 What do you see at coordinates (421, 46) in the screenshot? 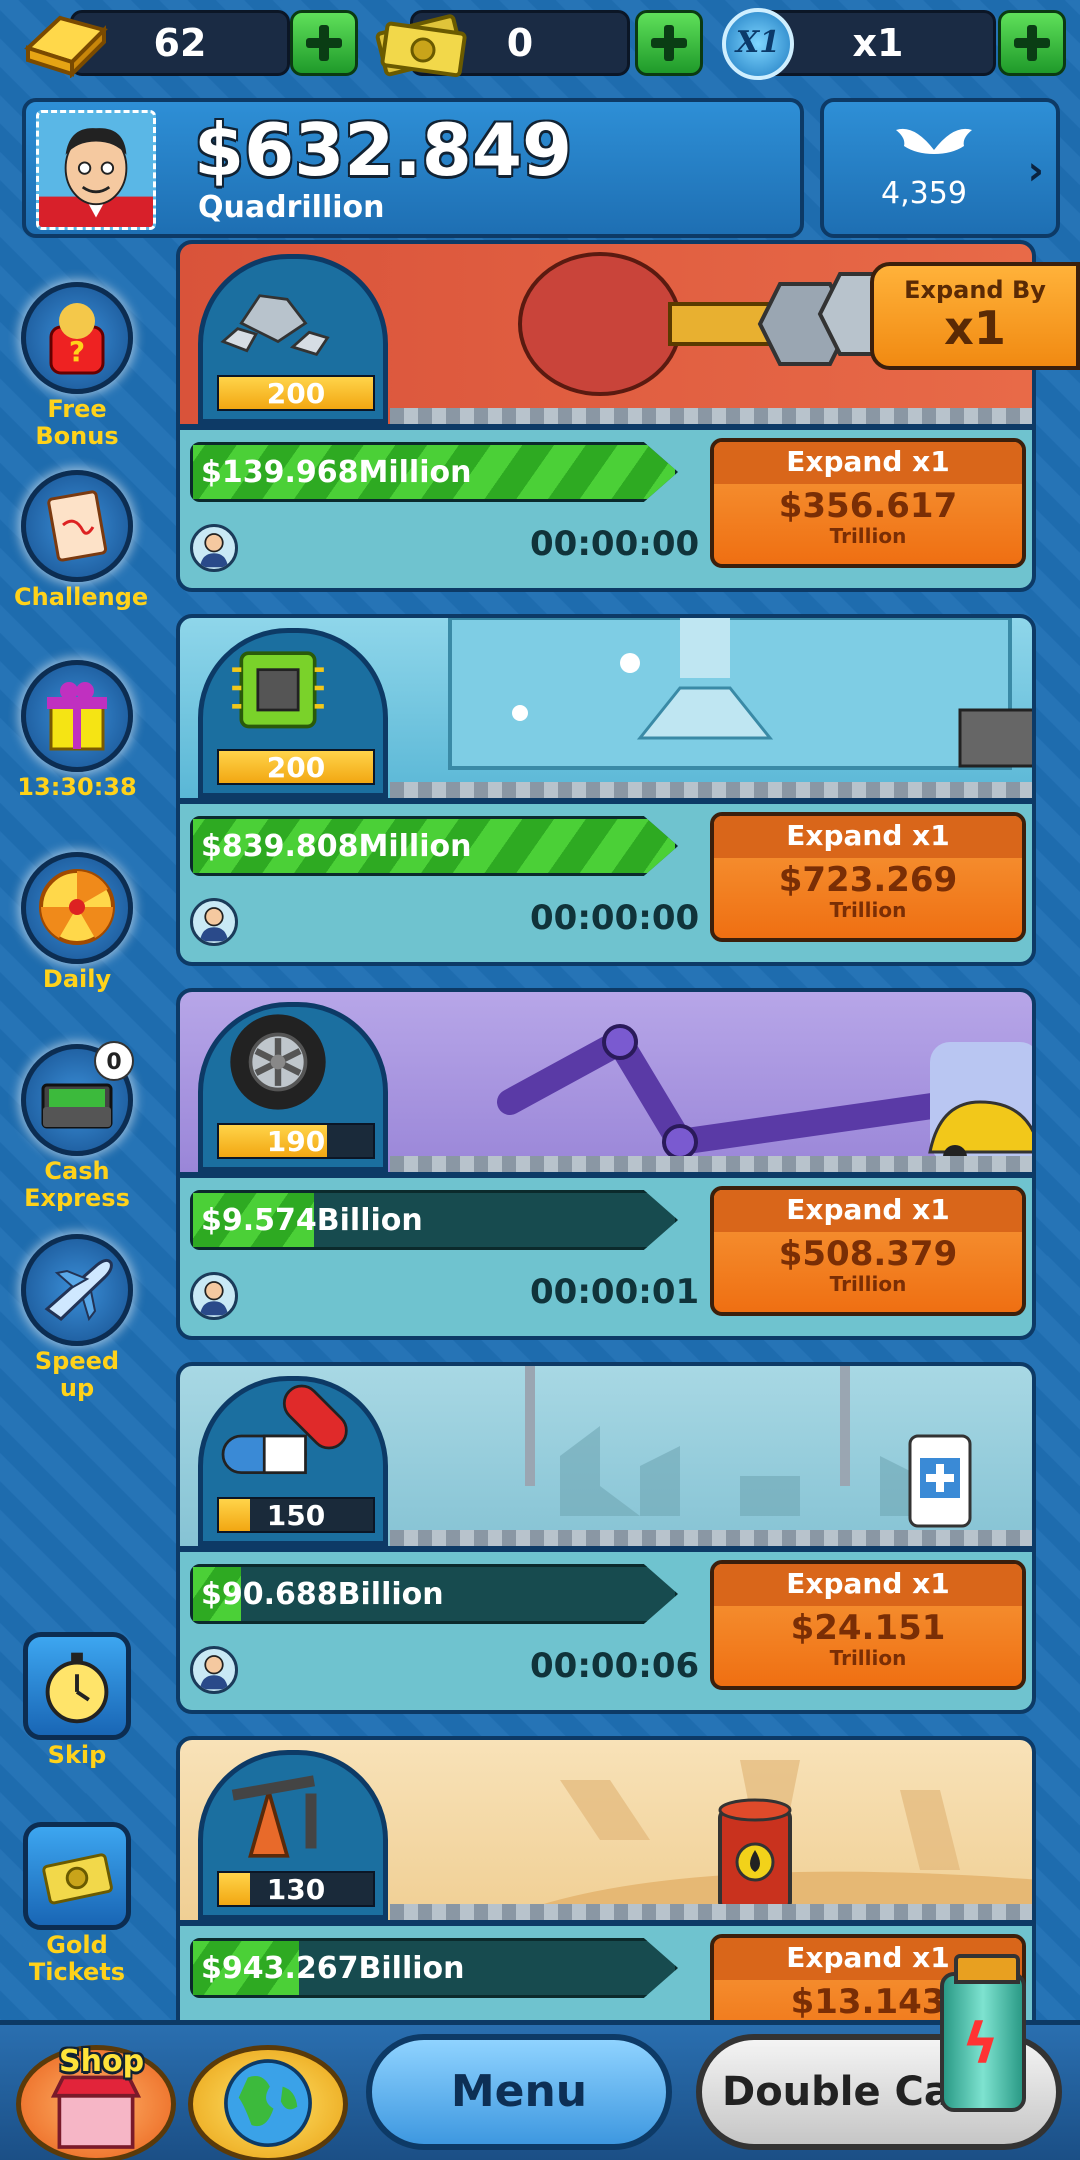
I see `cash-ticket-icon` at bounding box center [421, 46].